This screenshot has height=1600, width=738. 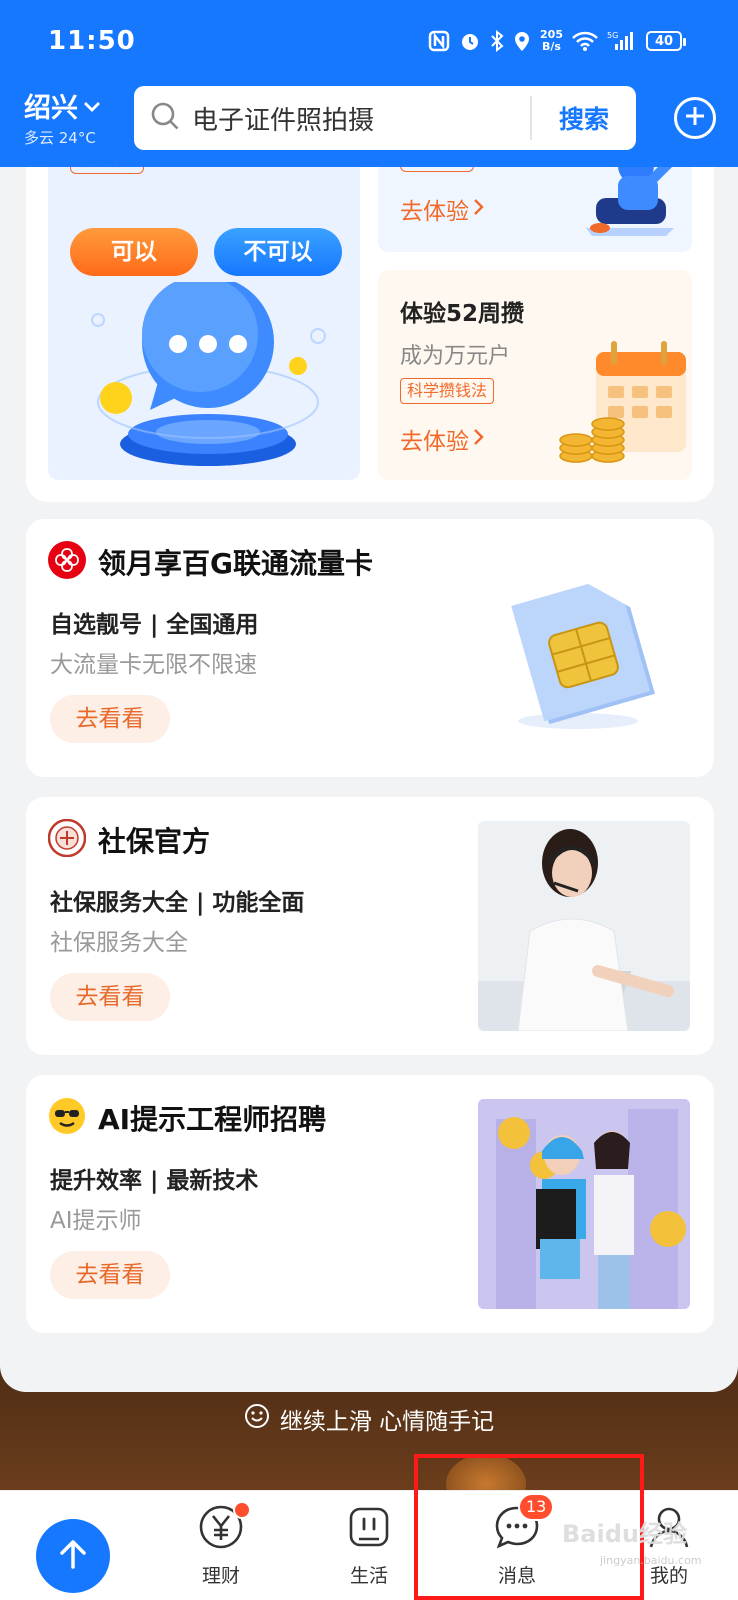 What do you see at coordinates (92, 41) in the screenshot?
I see `status-time: 11:50` at bounding box center [92, 41].